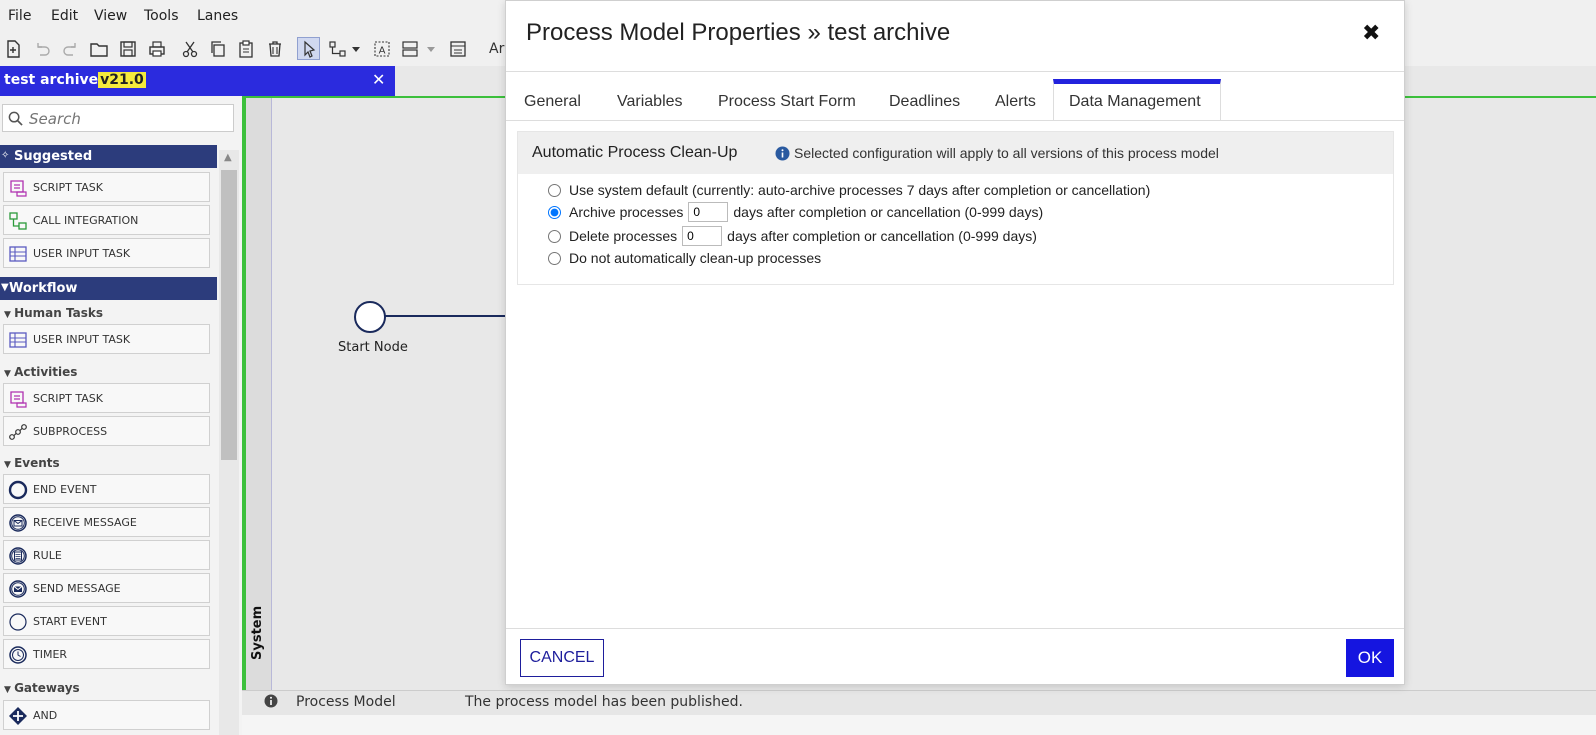 The height and width of the screenshot is (735, 1596). Describe the element at coordinates (106, 621) in the screenshot. I see `palette-item-start-event: START EVENT` at that location.